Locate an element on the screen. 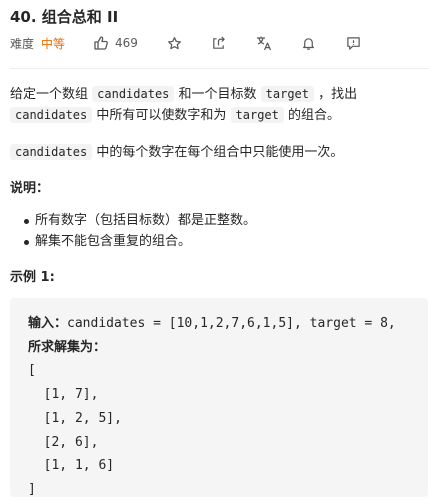 The image size is (429, 502). translate-button is located at coordinates (264, 43).